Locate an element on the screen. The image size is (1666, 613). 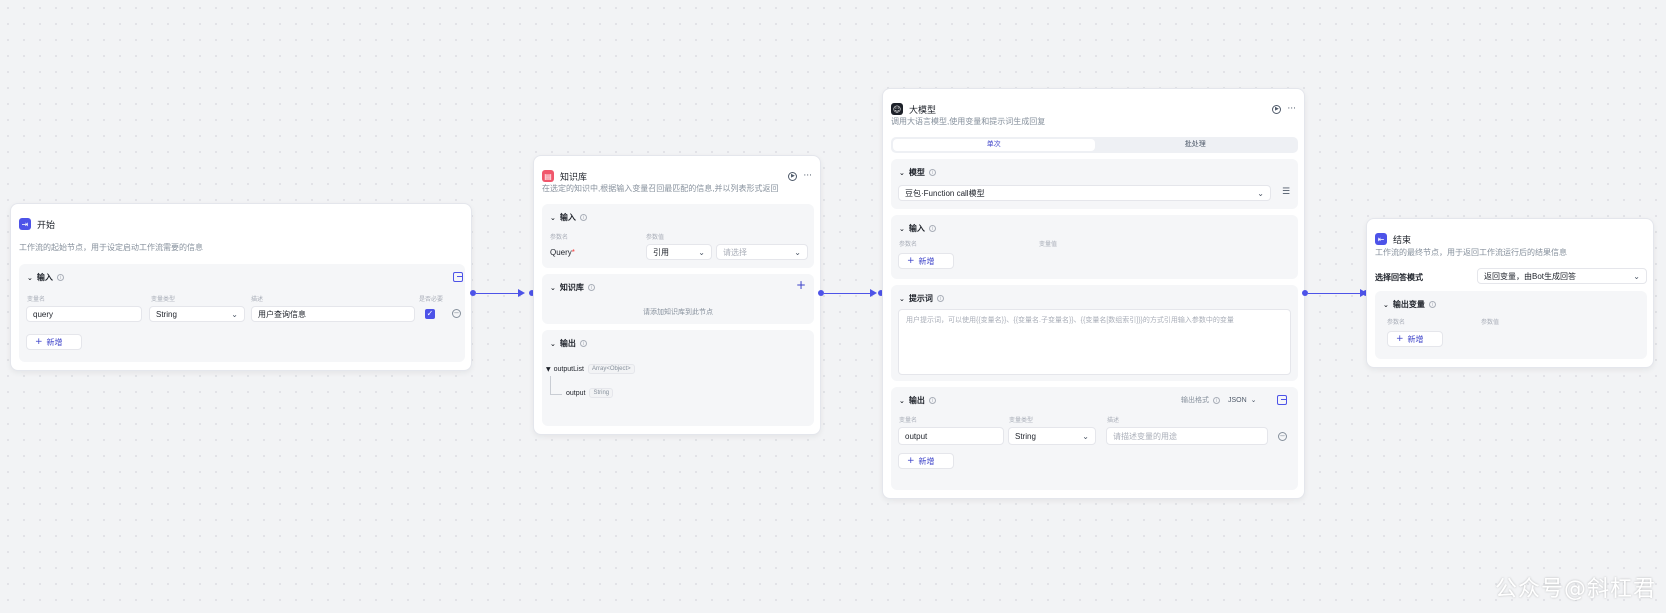
knowledge-output-label: 输出 is located at coordinates (567, 343).